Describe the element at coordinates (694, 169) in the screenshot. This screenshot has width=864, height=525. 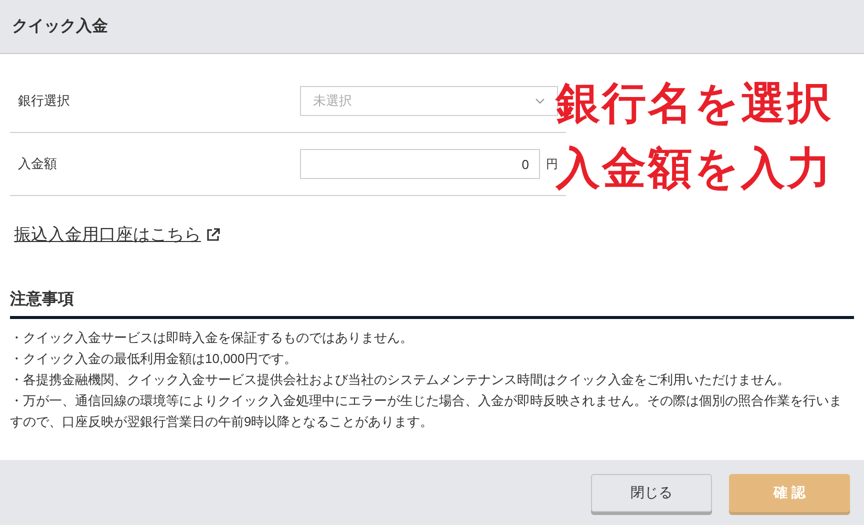
I see `annotation-text: 入金額を入力` at that location.